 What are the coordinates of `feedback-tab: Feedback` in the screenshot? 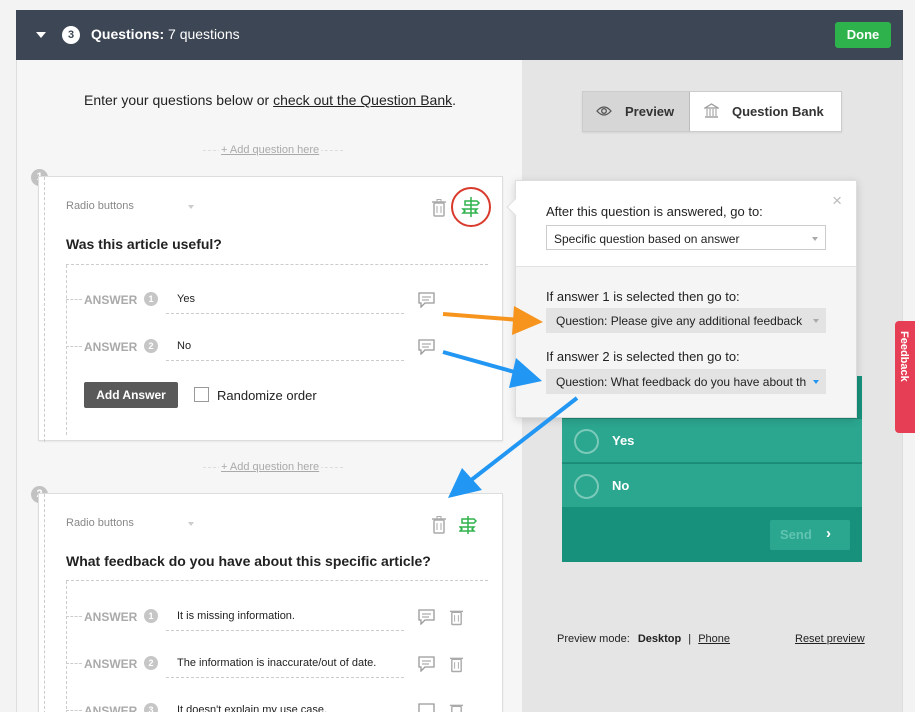 It's located at (905, 377).